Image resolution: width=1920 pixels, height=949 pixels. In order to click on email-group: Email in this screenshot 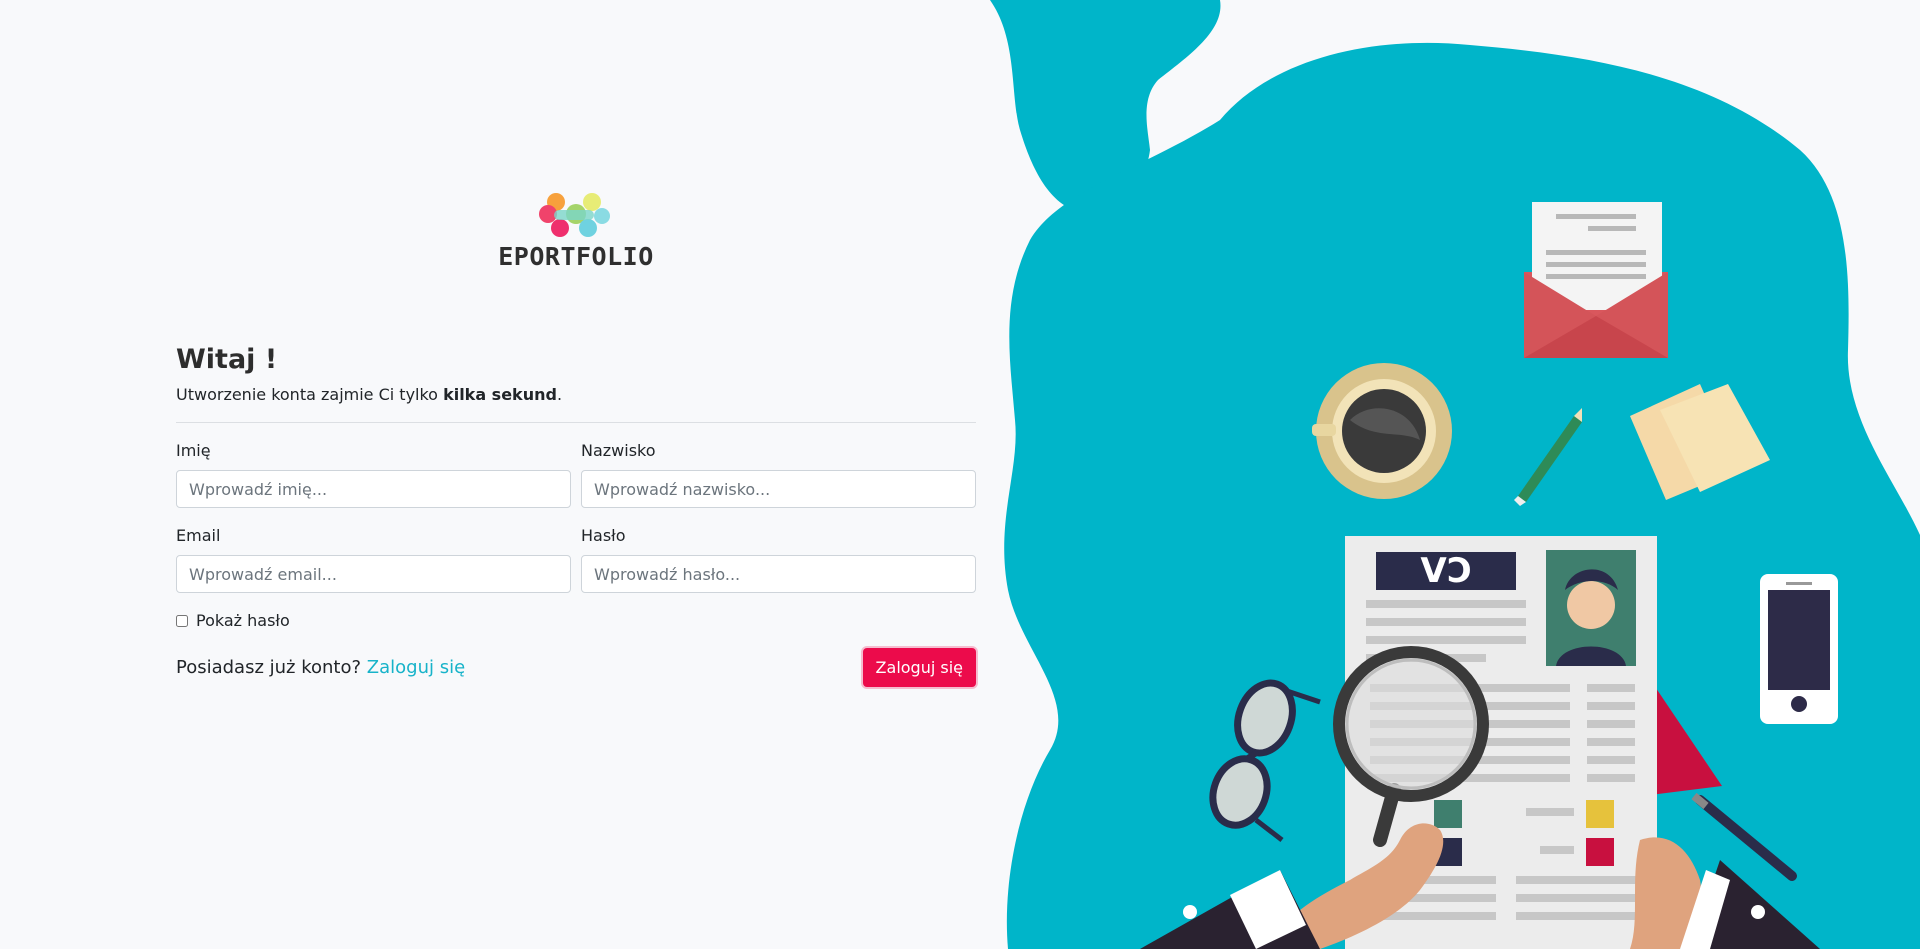, I will do `click(373, 559)`.